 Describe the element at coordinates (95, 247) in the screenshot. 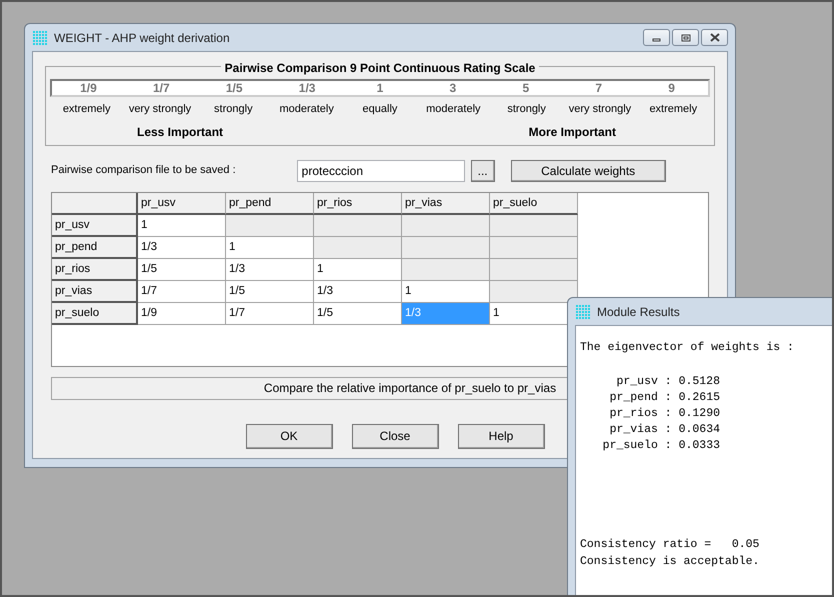

I see `row-header: pr_pend` at that location.